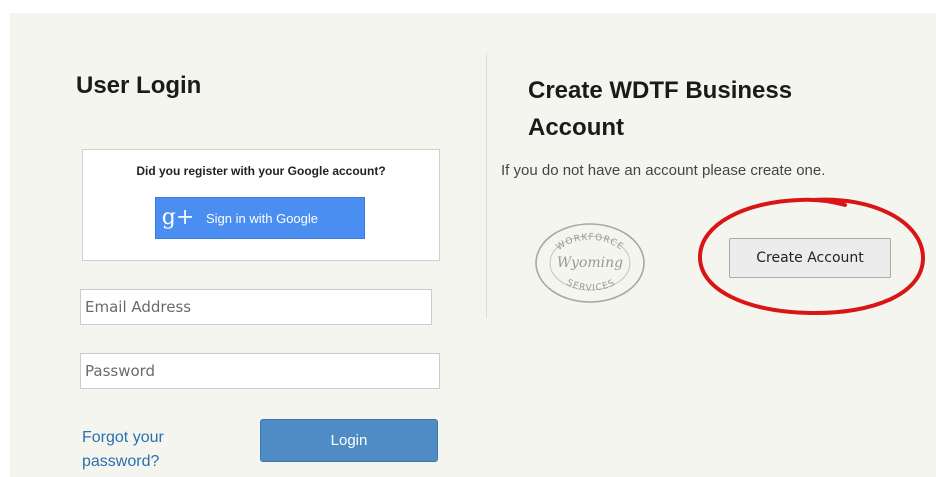  What do you see at coordinates (256, 307) in the screenshot?
I see `email-field` at bounding box center [256, 307].